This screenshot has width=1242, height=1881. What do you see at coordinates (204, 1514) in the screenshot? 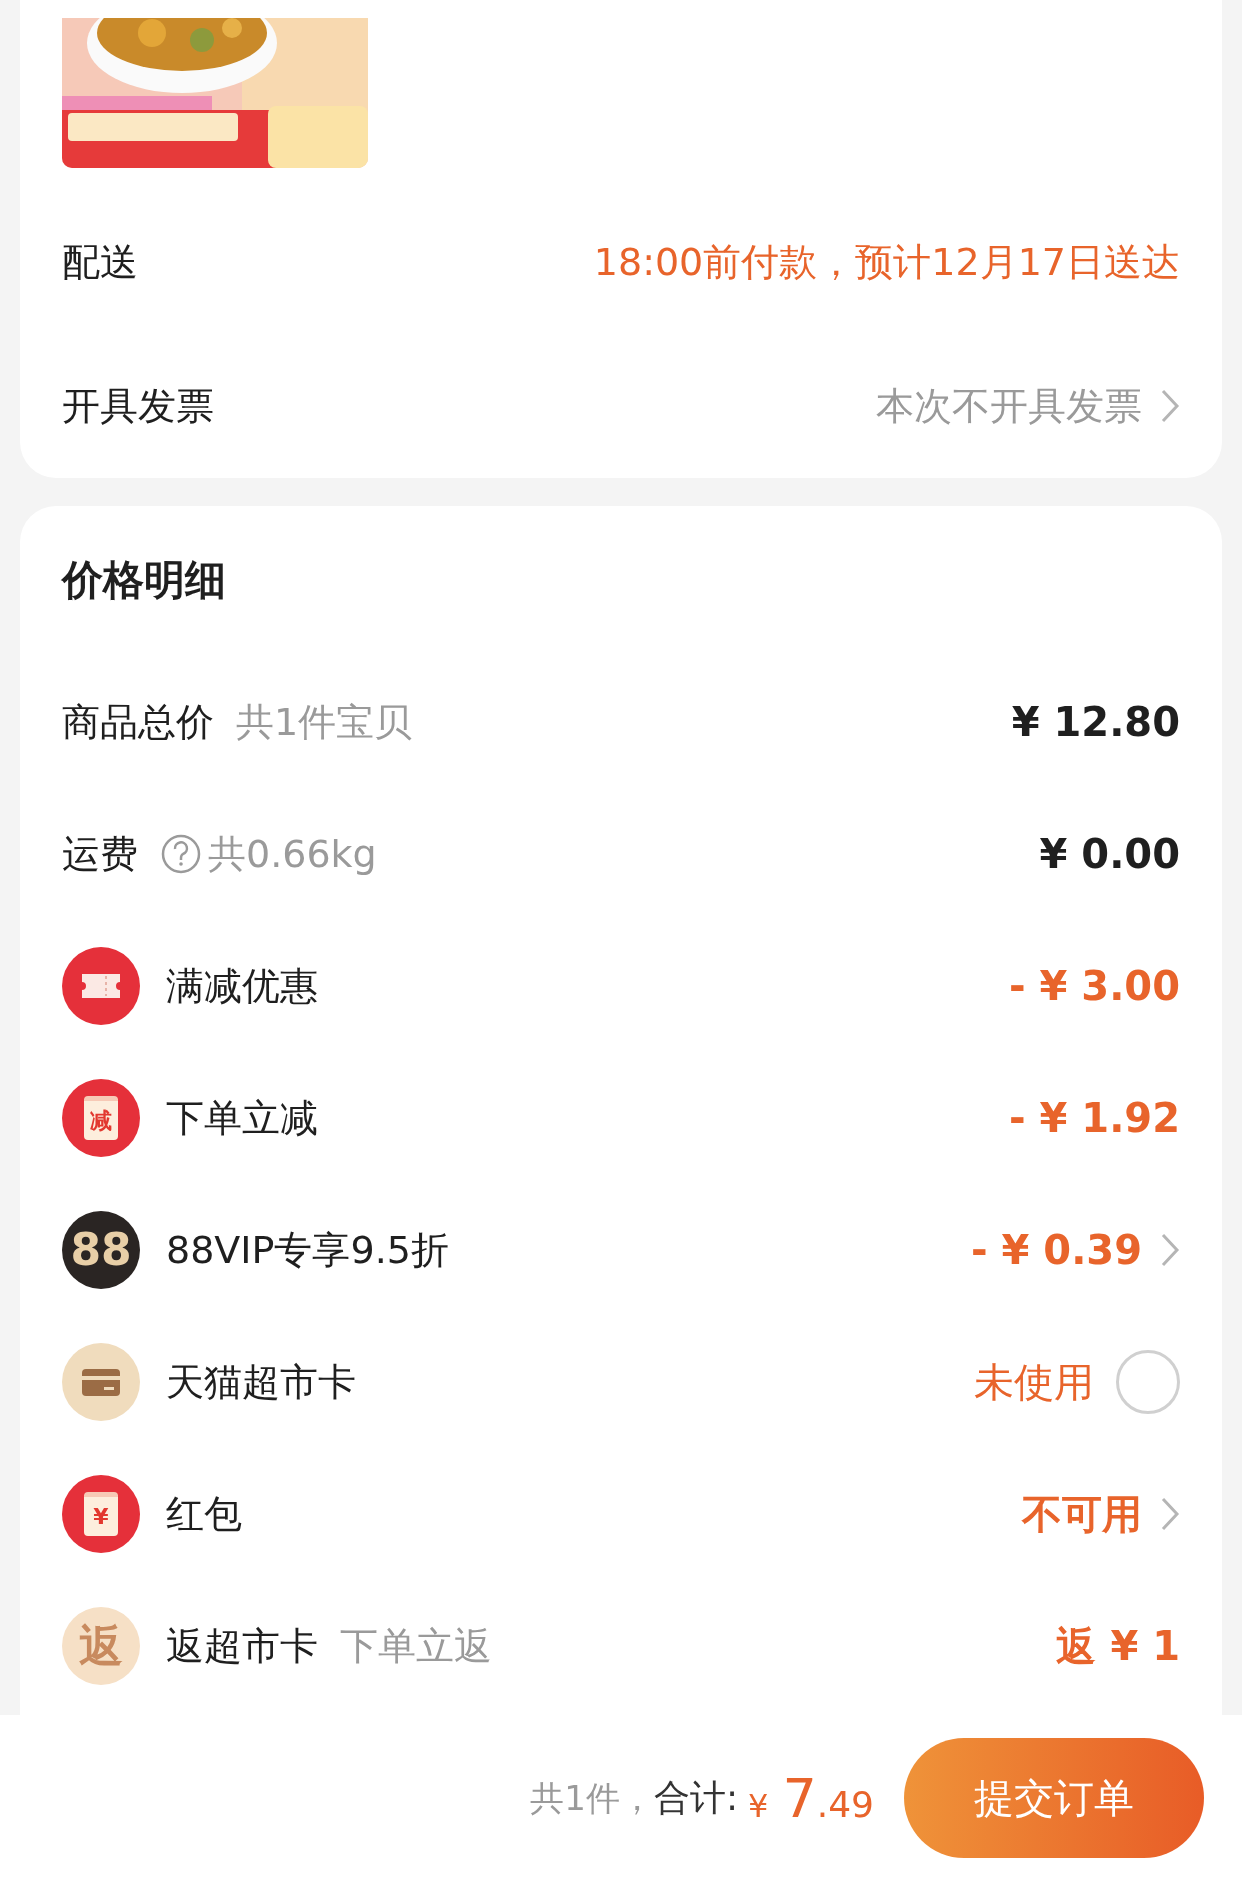
I see `row-label: 红包` at bounding box center [204, 1514].